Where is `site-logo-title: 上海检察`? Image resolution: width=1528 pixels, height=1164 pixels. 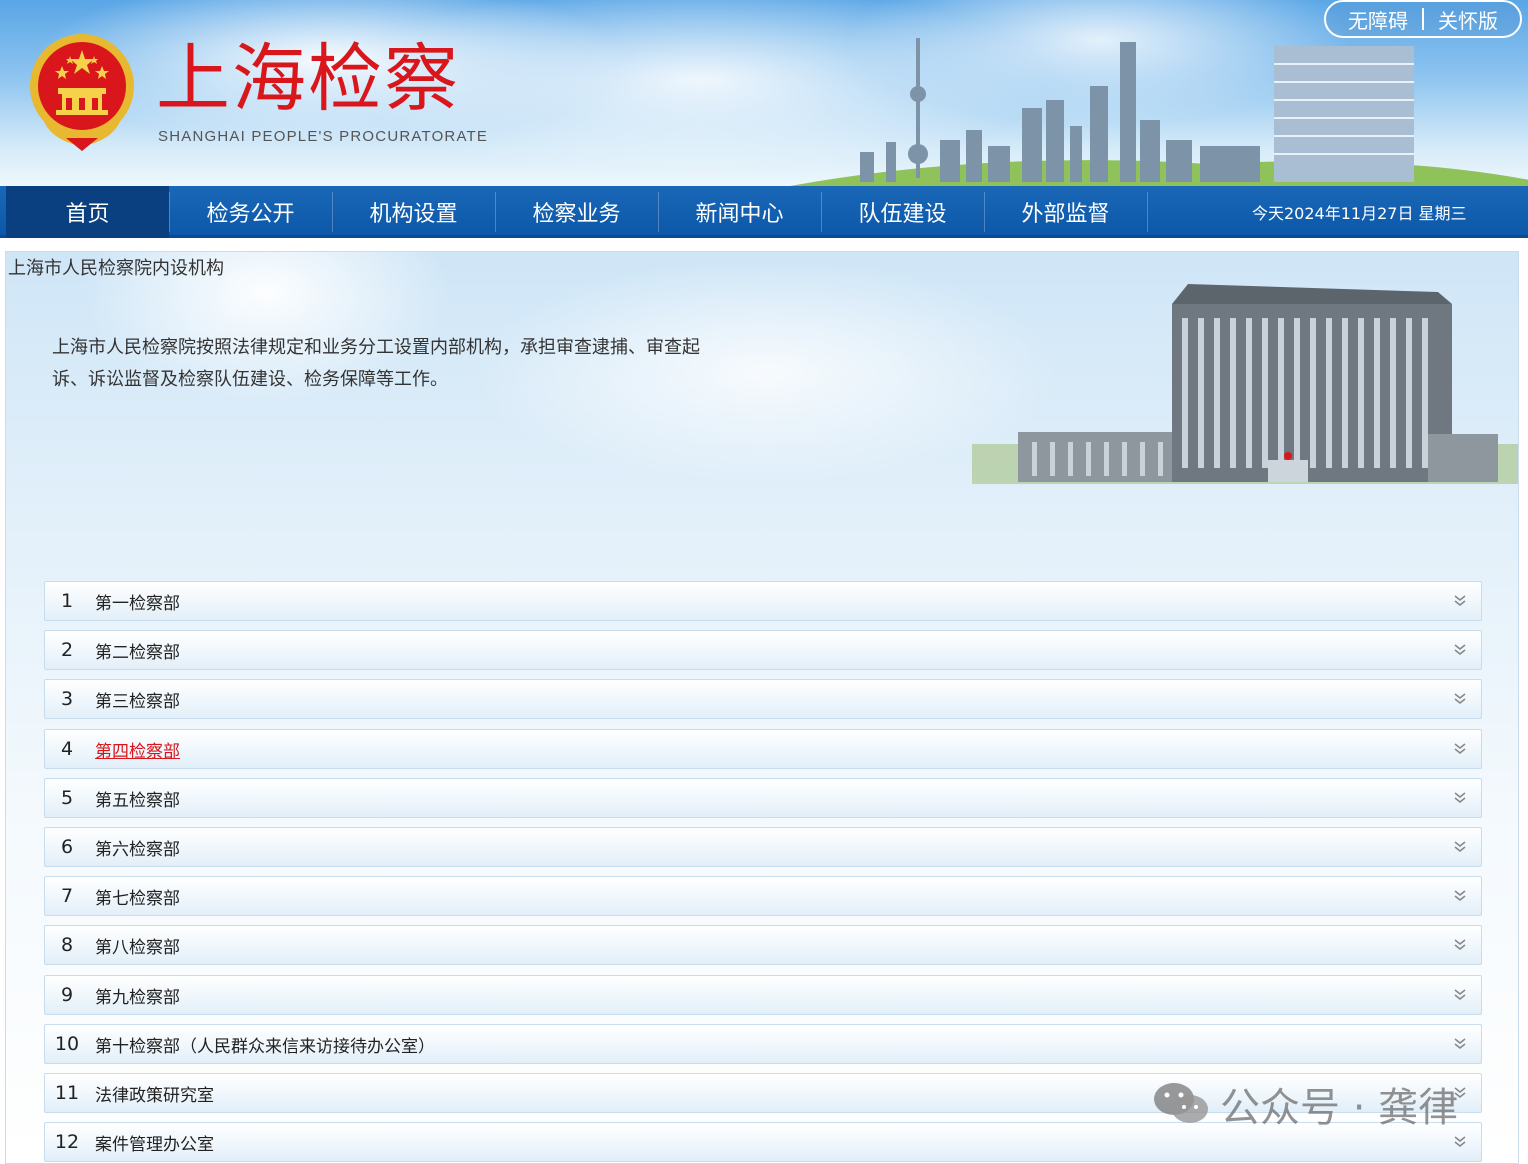
site-logo-title: 上海检察 is located at coordinates (308, 79).